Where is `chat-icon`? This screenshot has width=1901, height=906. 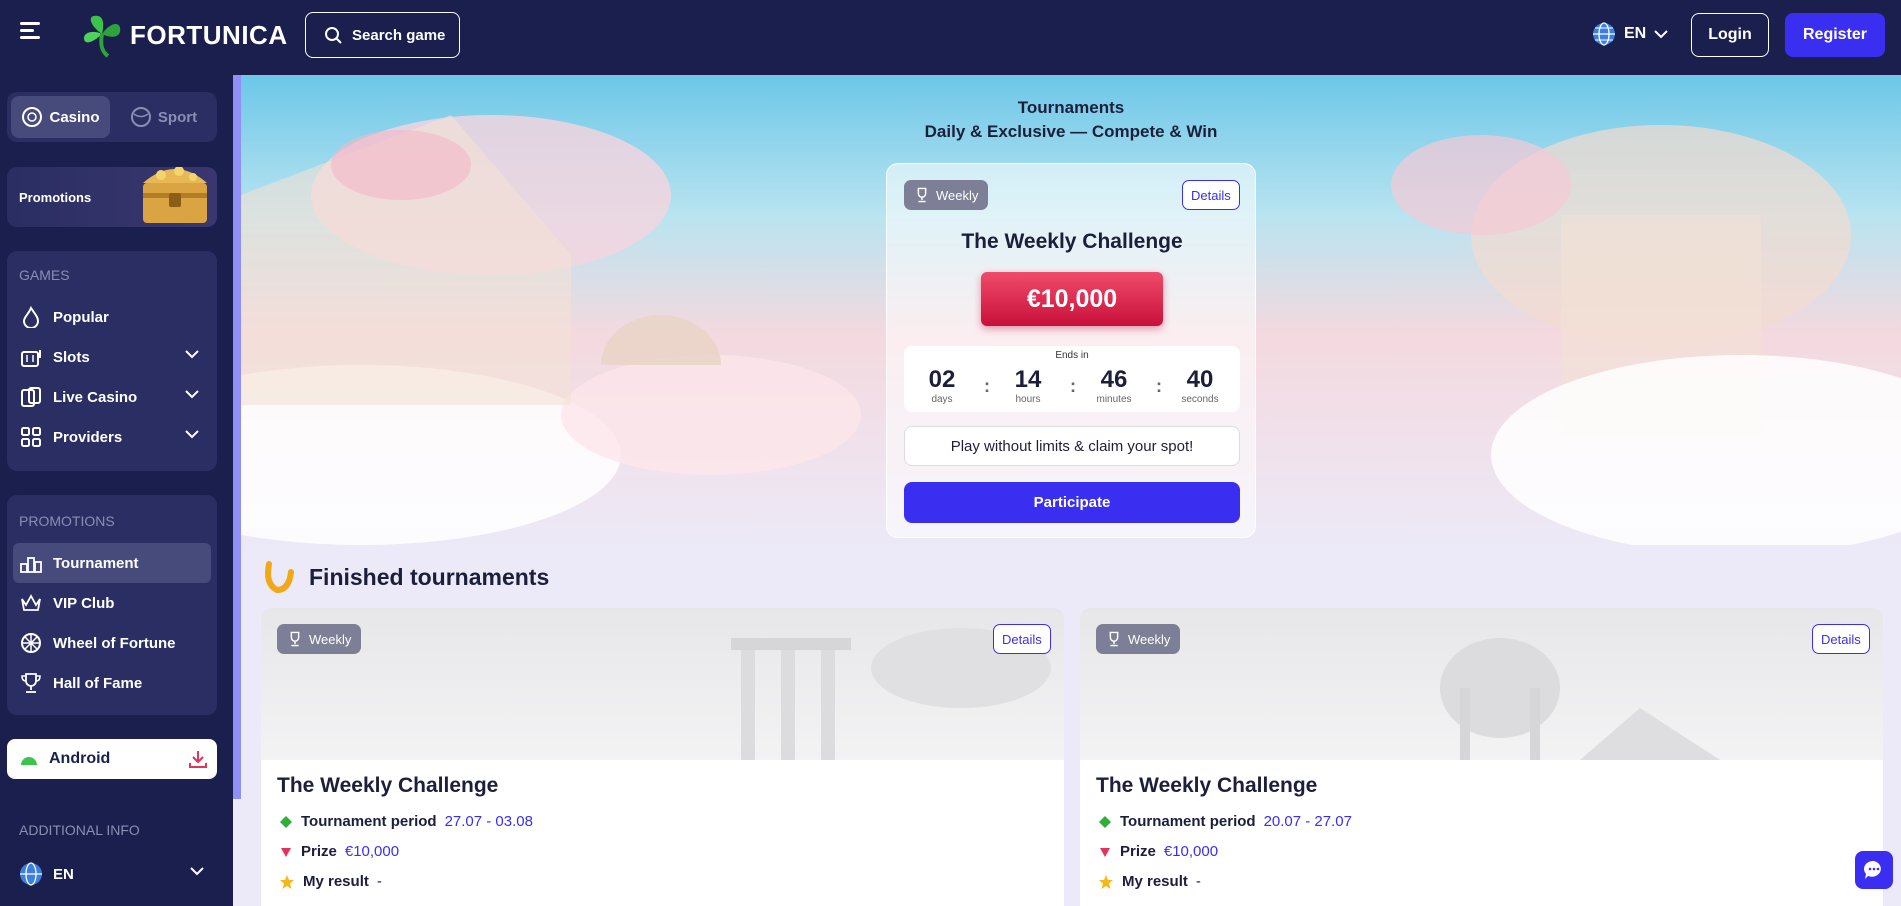 chat-icon is located at coordinates (1872, 869).